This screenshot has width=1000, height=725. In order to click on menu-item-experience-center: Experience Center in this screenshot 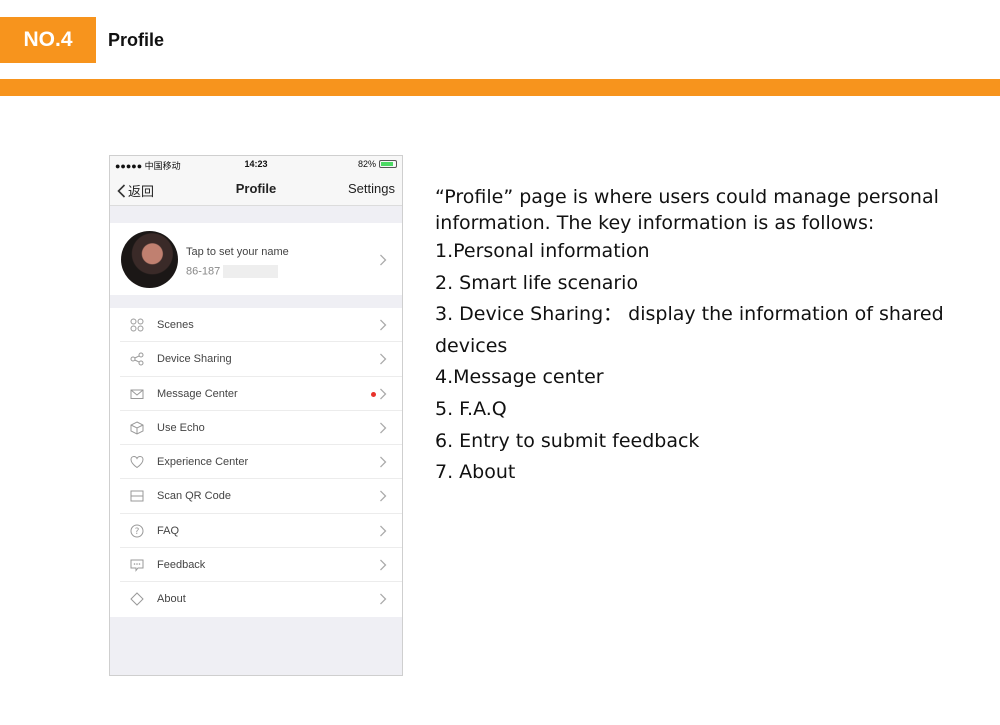, I will do `click(256, 462)`.